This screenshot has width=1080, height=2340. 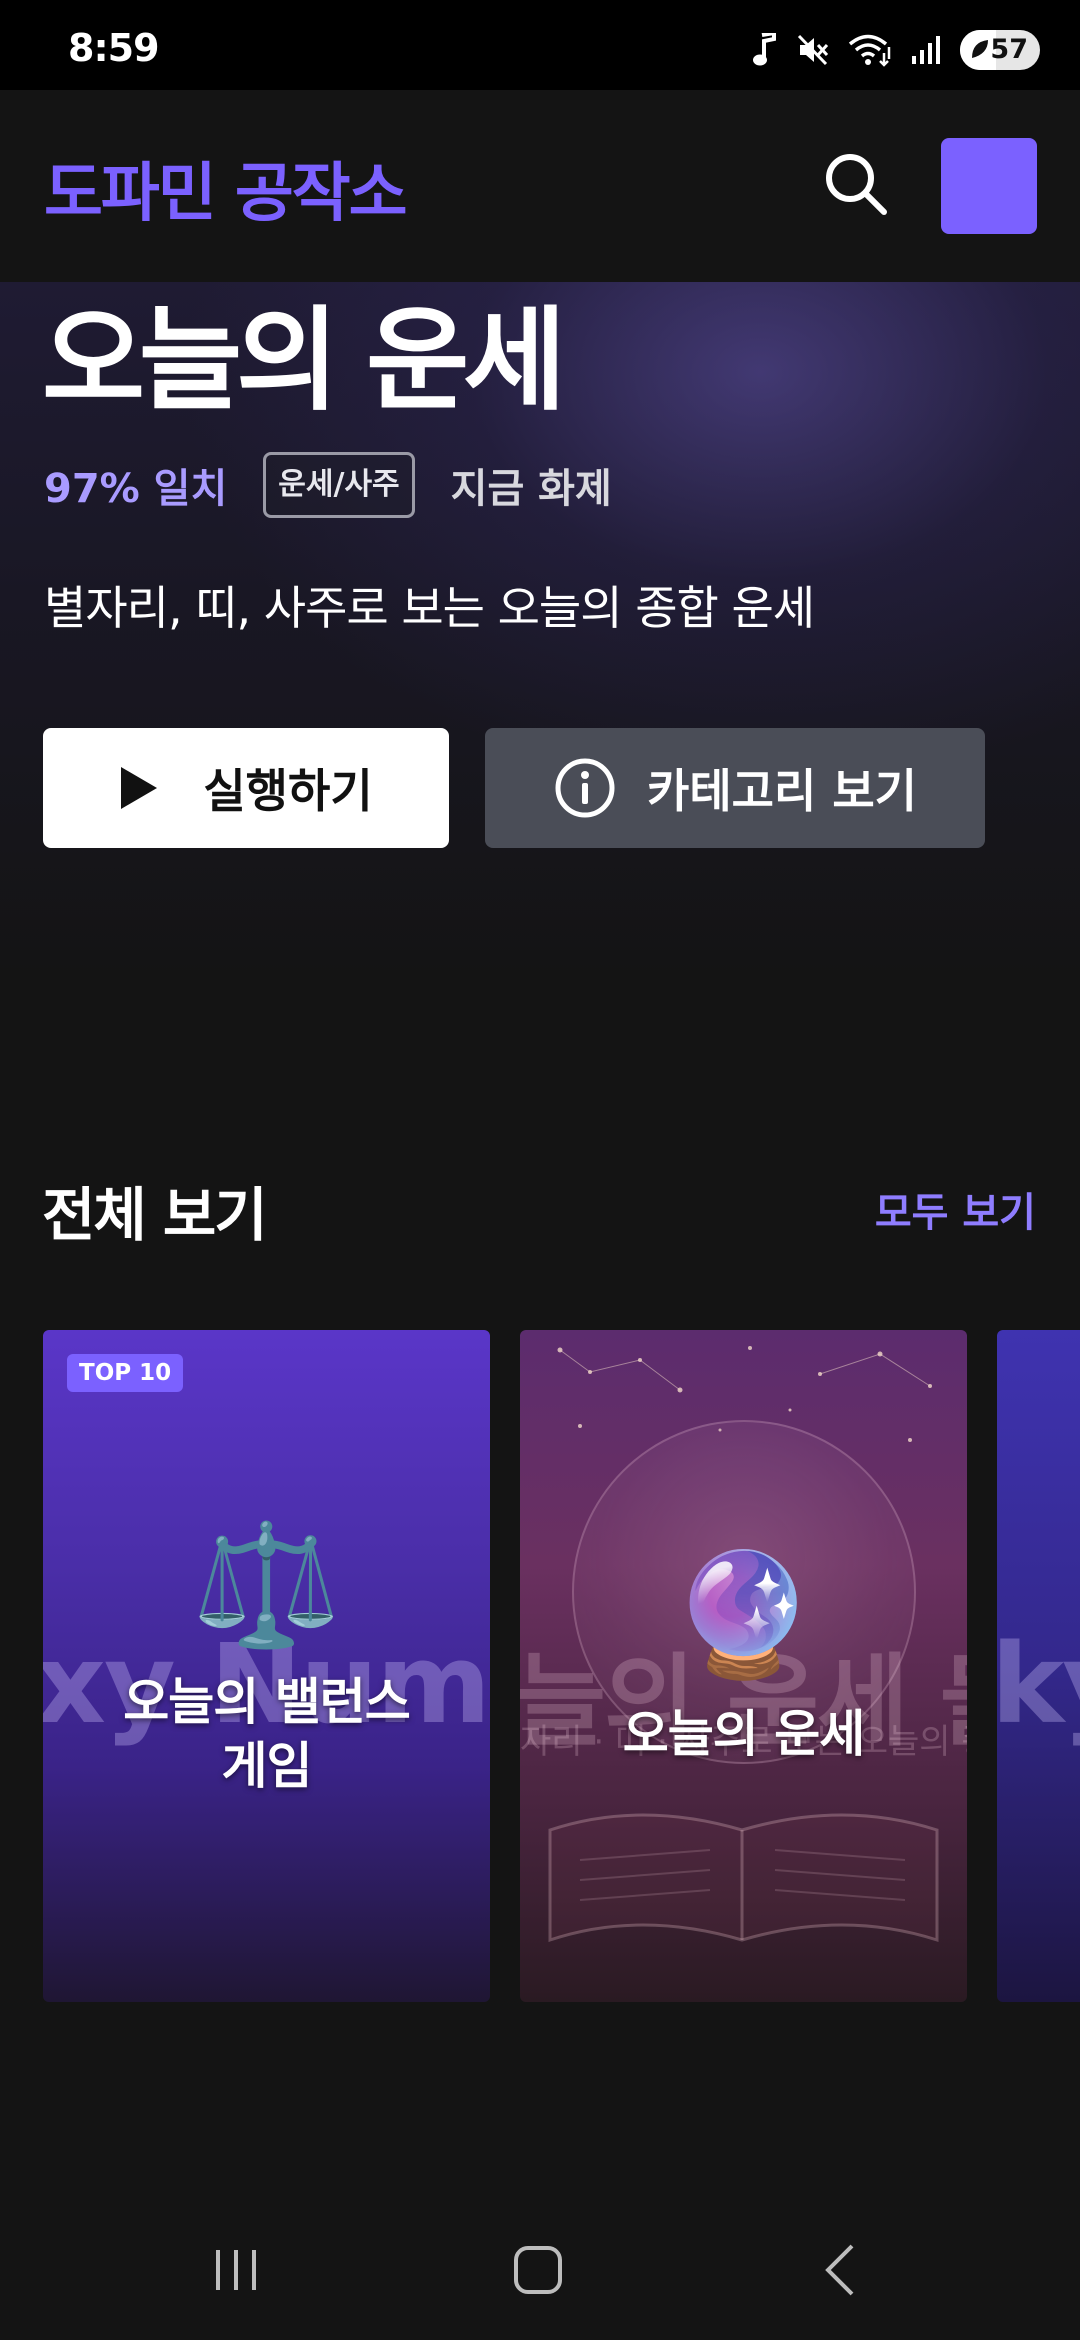 What do you see at coordinates (266, 1585) in the screenshot?
I see `balance-scale-icon: ⚖️` at bounding box center [266, 1585].